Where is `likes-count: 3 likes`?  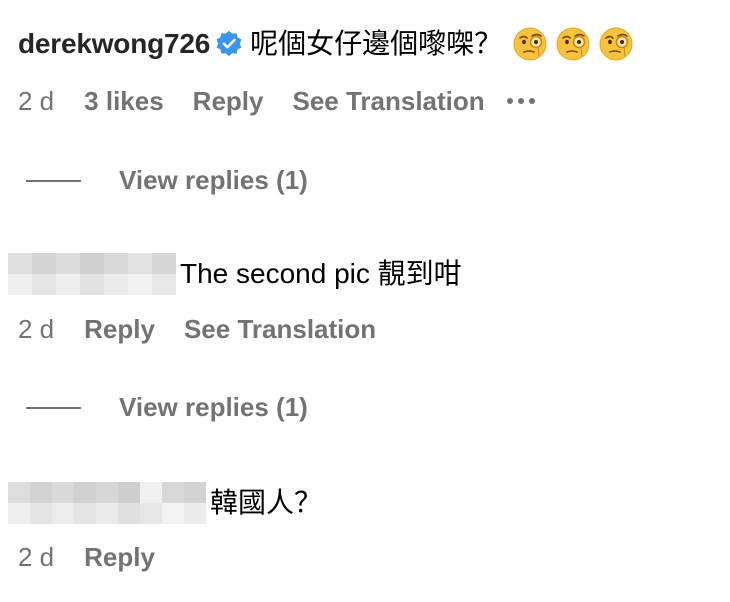 likes-count: 3 likes is located at coordinates (124, 101).